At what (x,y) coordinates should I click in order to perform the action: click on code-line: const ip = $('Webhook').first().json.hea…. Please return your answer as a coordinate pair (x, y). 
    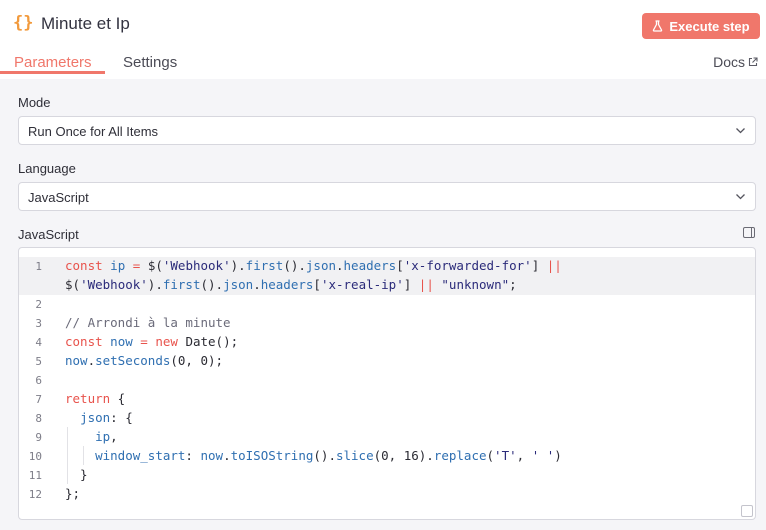
    Looking at the image, I should click on (313, 265).